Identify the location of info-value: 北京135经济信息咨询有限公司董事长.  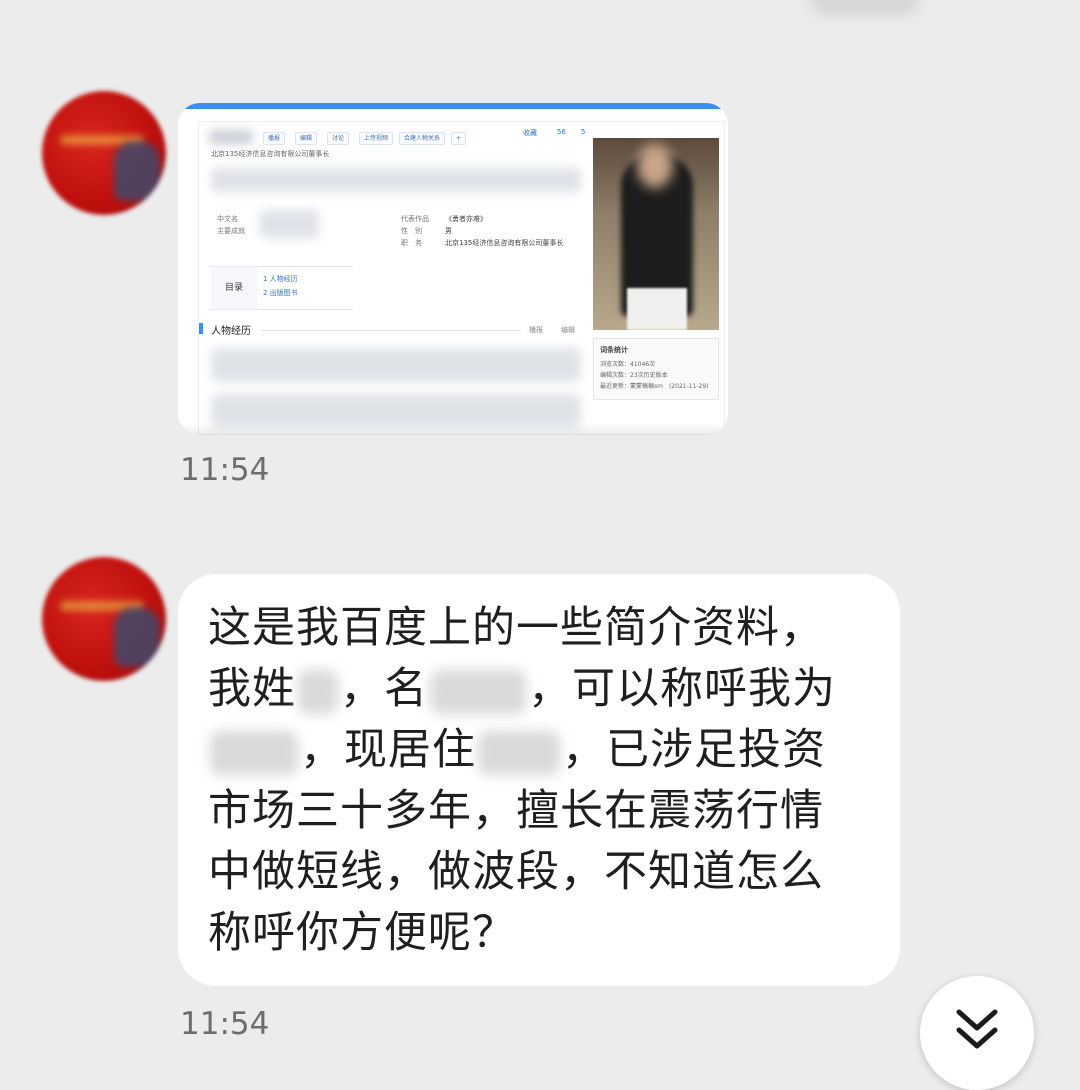
(504, 243).